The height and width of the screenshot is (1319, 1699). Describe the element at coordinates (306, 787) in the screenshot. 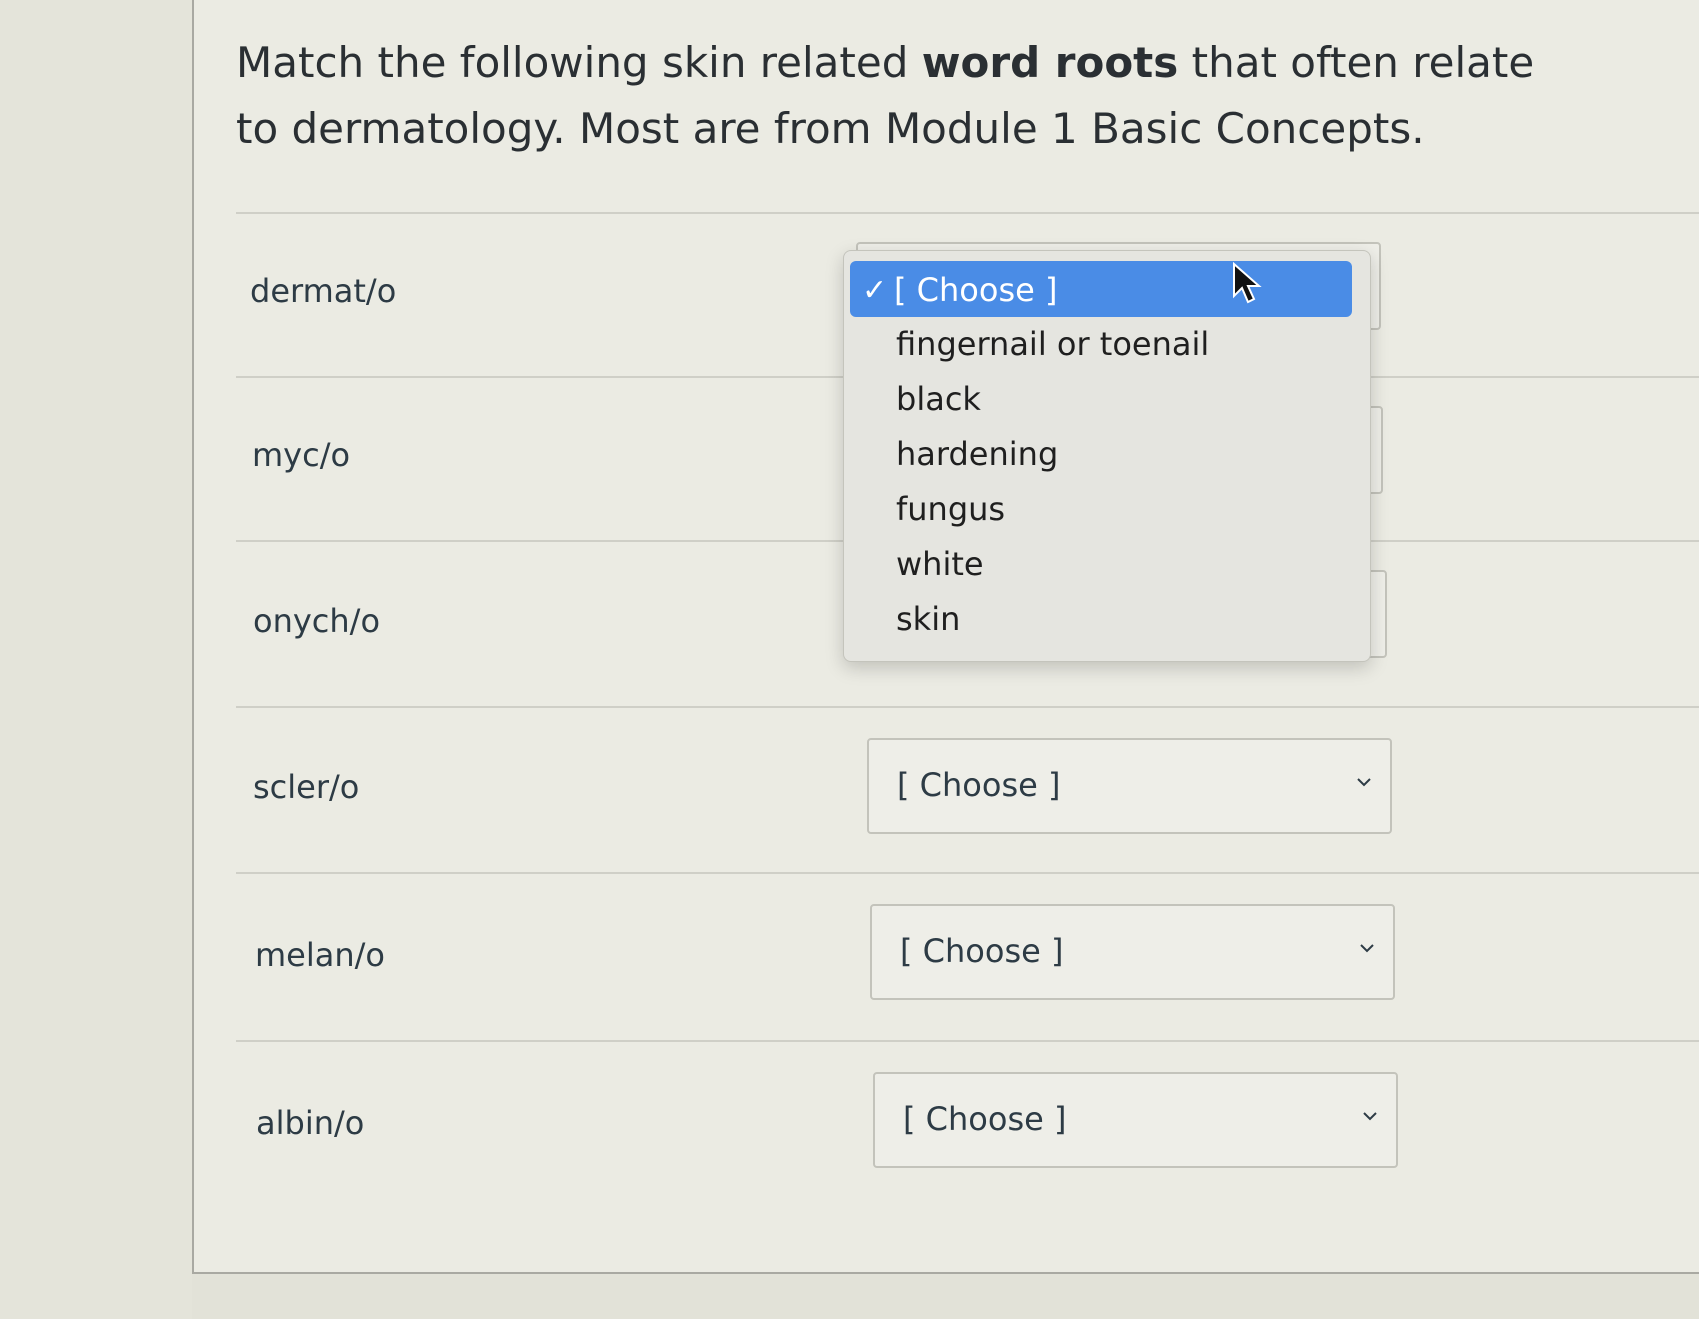

I see `term-label: scler/o` at that location.